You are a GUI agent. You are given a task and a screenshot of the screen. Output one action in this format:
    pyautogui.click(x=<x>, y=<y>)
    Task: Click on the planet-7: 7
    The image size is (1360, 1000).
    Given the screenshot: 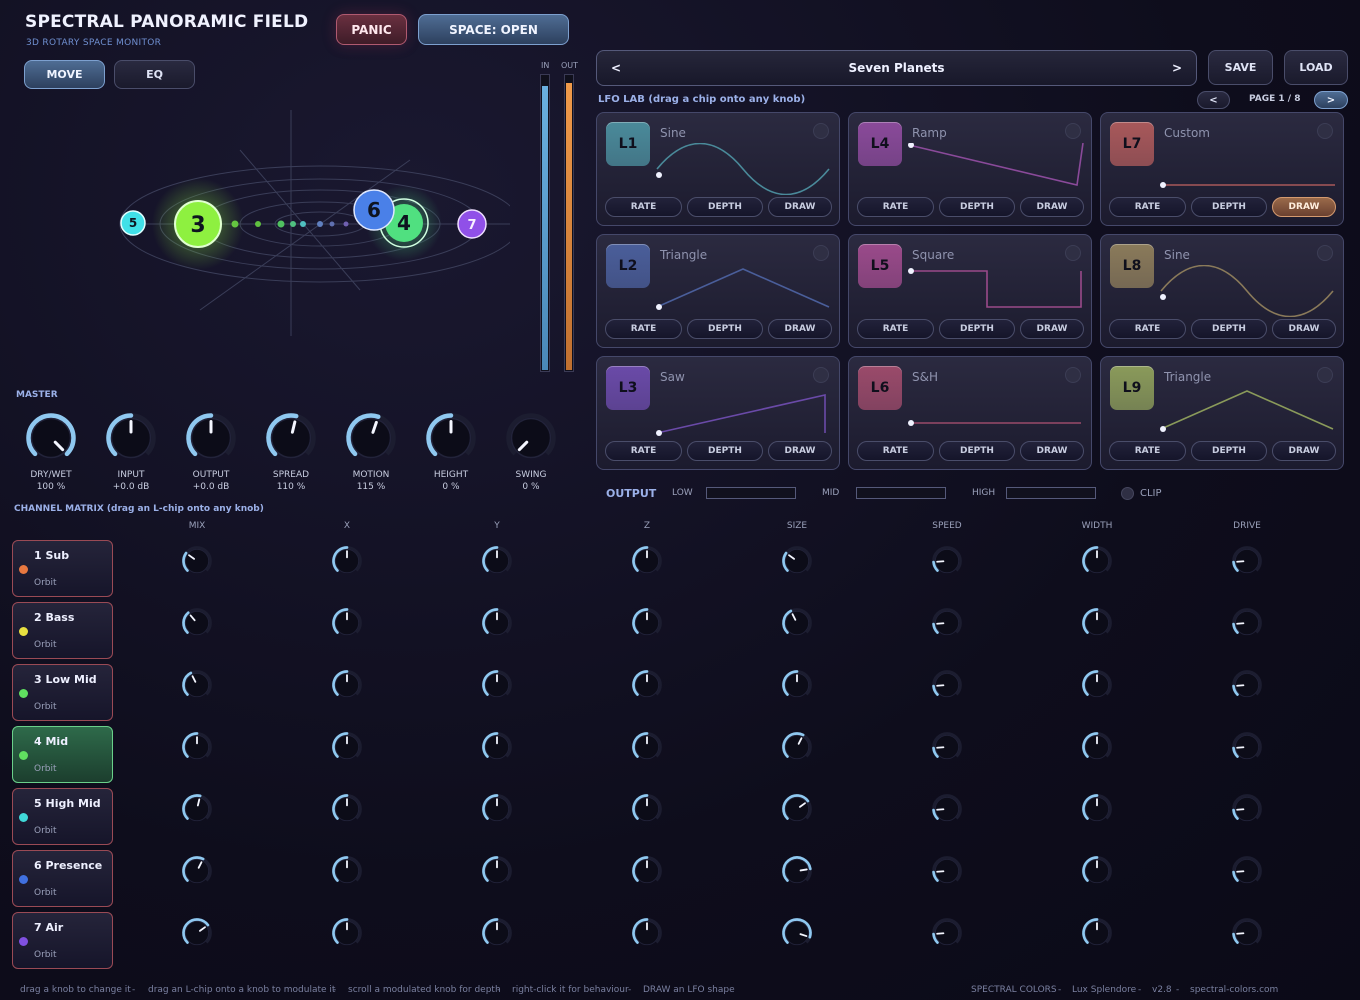 What is the action you would take?
    pyautogui.click(x=472, y=224)
    